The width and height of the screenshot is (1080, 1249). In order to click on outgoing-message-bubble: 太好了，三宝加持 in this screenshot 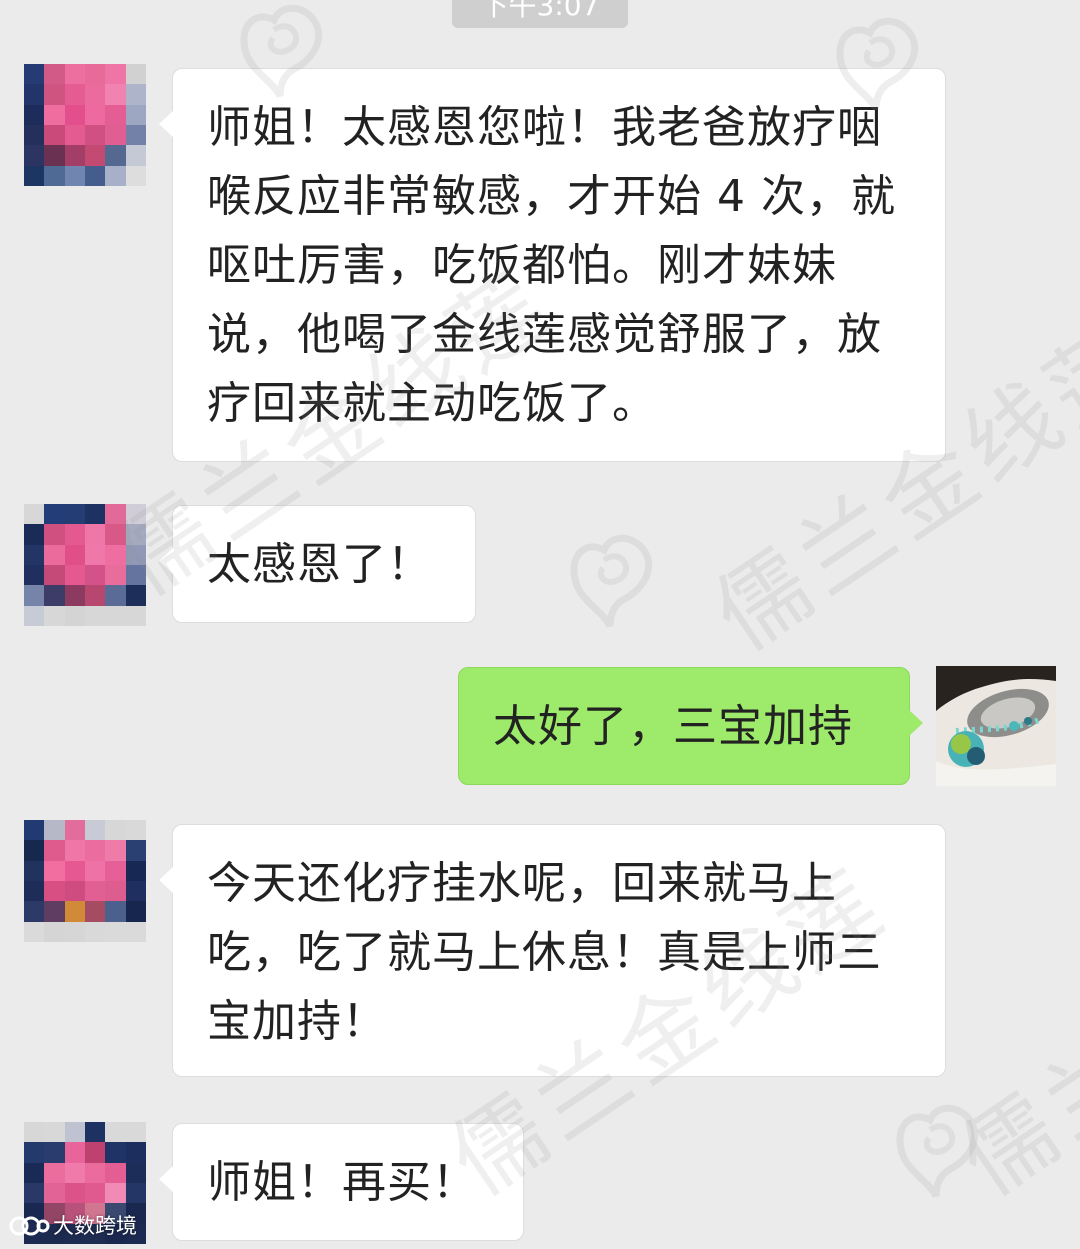, I will do `click(690, 726)`.